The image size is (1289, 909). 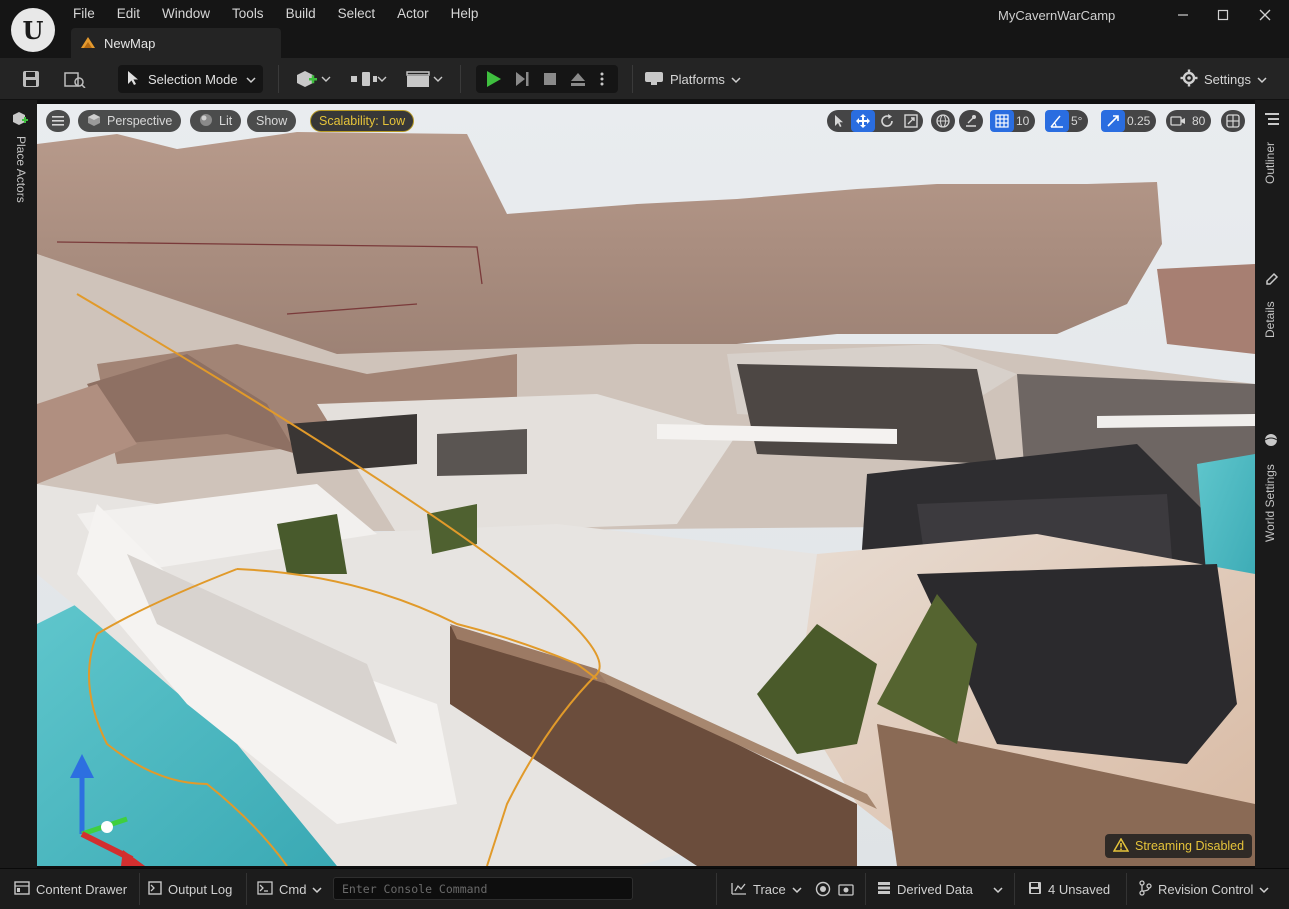 What do you see at coordinates (84, 13) in the screenshot?
I see `menu-file: File` at bounding box center [84, 13].